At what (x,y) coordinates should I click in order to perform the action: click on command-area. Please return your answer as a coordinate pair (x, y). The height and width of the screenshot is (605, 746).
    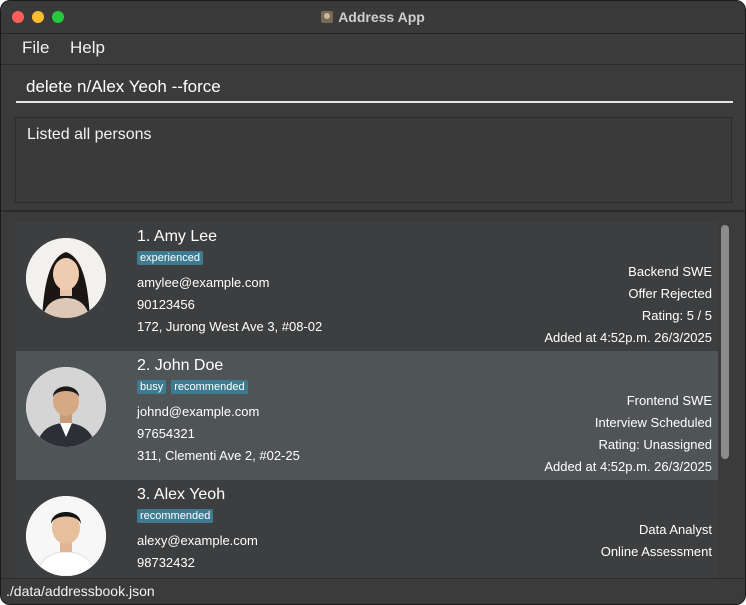
    Looking at the image, I should click on (373, 86).